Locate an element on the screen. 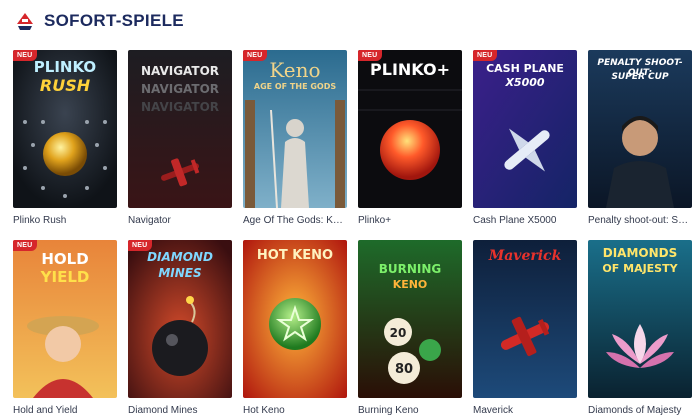 The image size is (700, 420). game-art-title: DIAMONDS is located at coordinates (640, 253).